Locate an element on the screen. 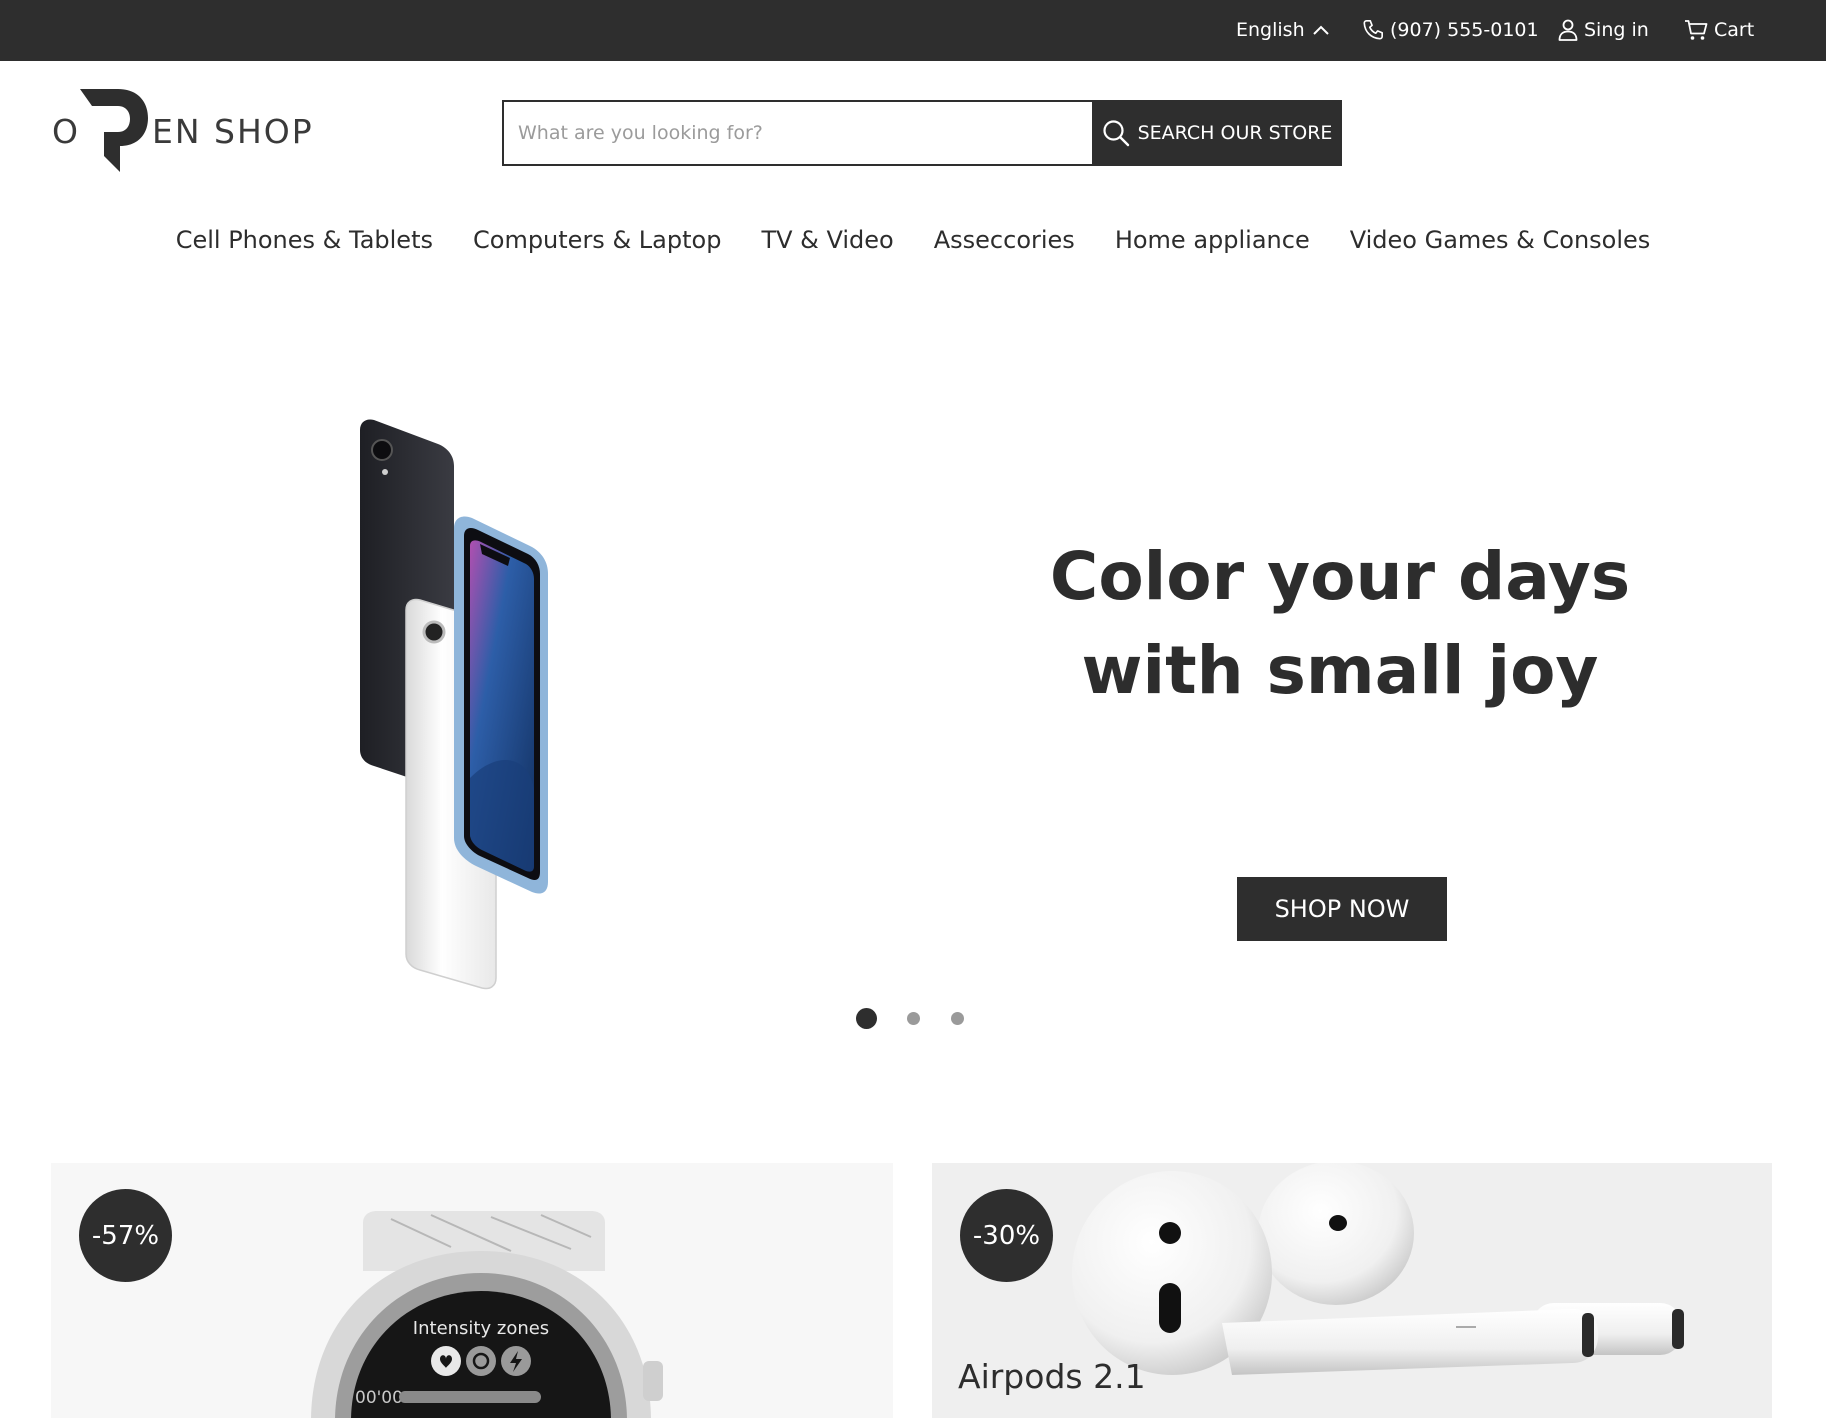 The image size is (1826, 1418). user-icon is located at coordinates (1568, 30).